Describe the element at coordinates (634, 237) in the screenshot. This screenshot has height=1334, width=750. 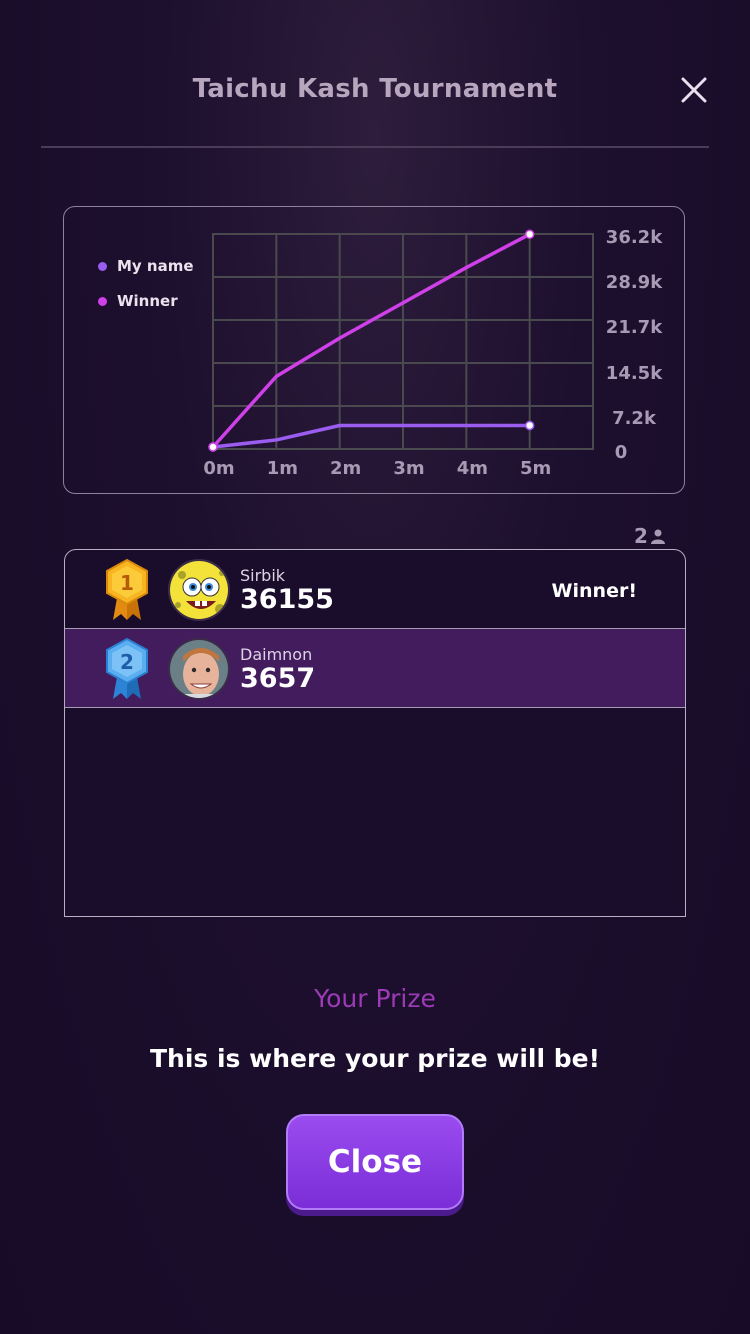
I see `y-tick-label: 36.2k` at that location.